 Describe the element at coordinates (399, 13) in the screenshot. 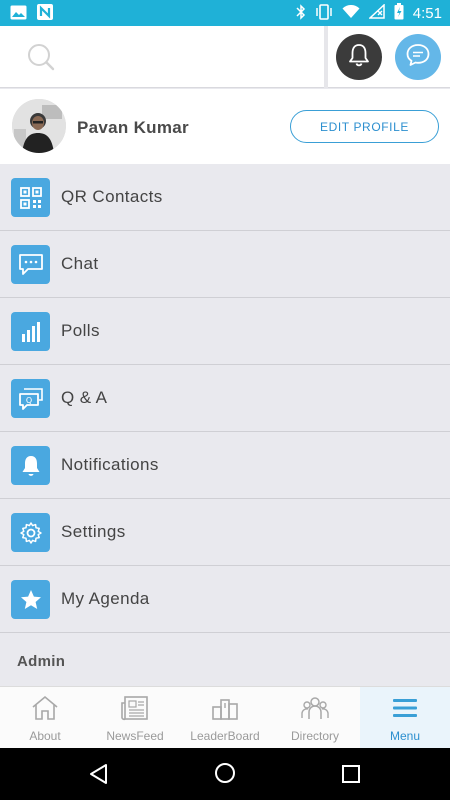

I see `battery-charging-icon` at that location.